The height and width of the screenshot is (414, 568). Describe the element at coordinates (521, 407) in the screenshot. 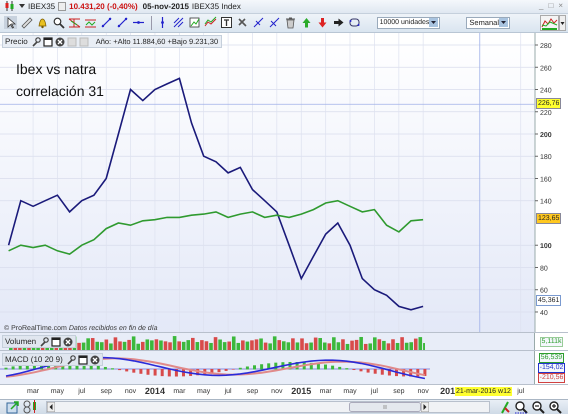

I see `zoom-fit-icon` at that location.